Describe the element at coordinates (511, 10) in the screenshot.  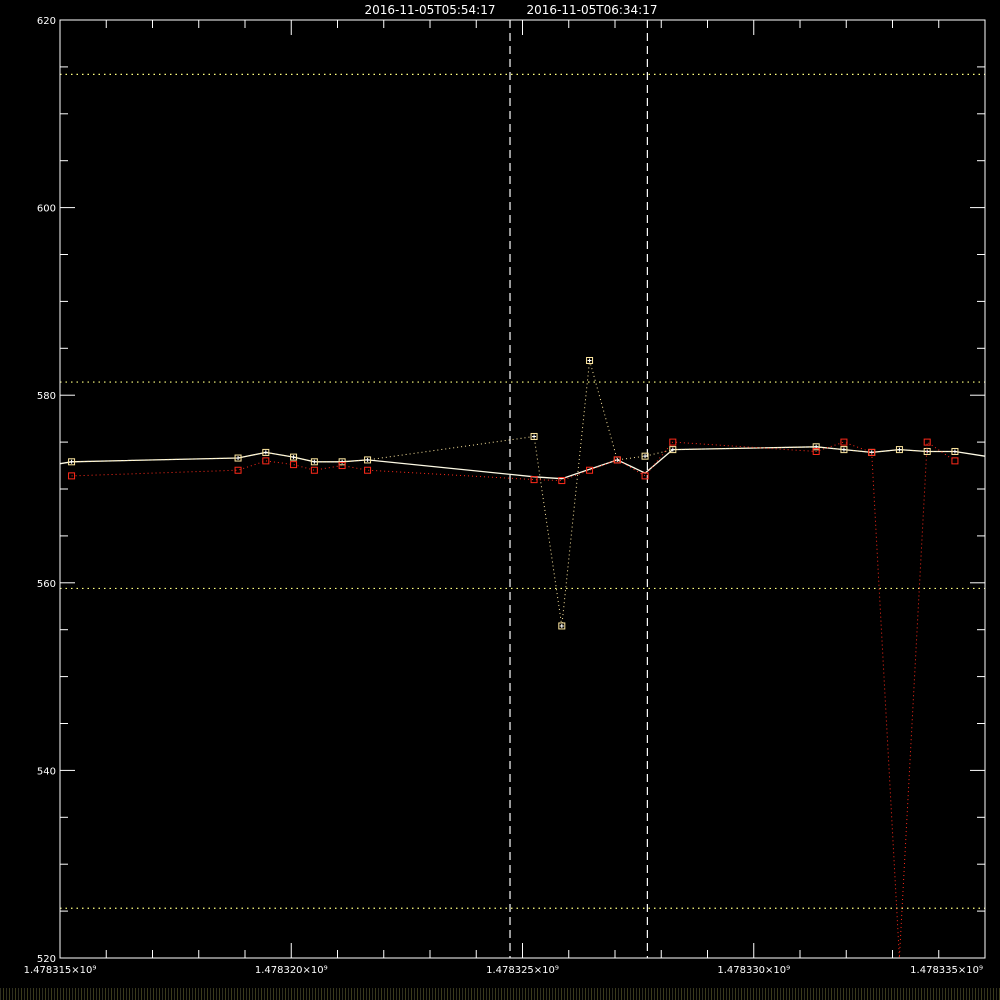
I see `header: 2016-11-05T05:54:17 2016-11-05T06:34:17` at that location.